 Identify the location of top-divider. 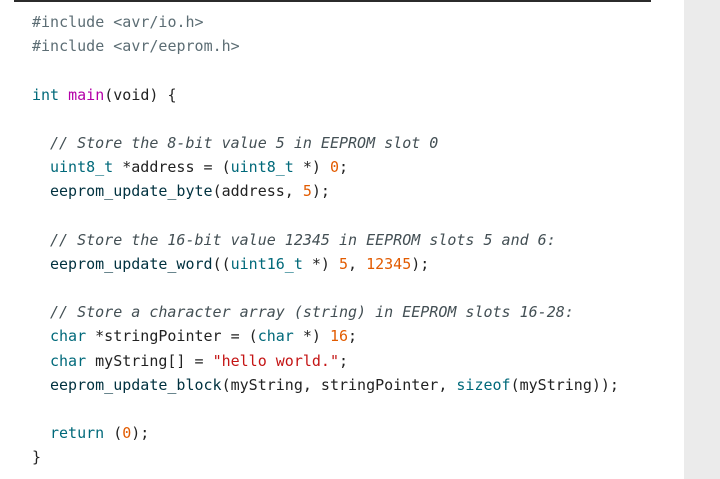
(332, 1).